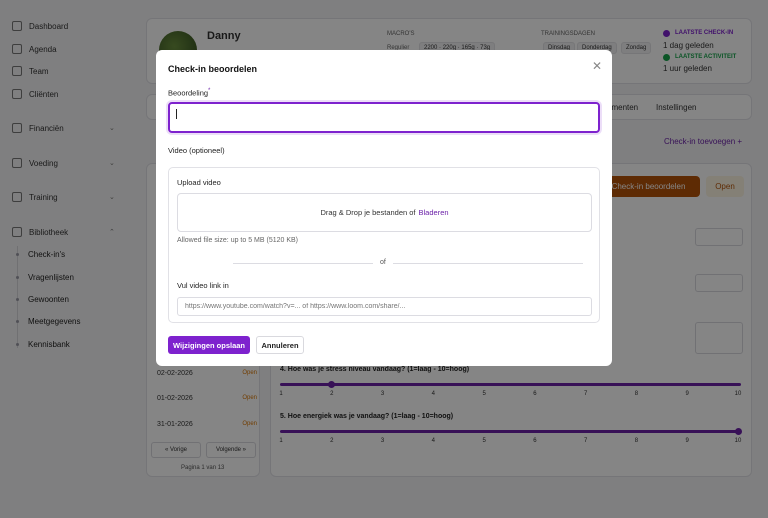  Describe the element at coordinates (597, 66) in the screenshot. I see `close-icon: ✕` at that location.